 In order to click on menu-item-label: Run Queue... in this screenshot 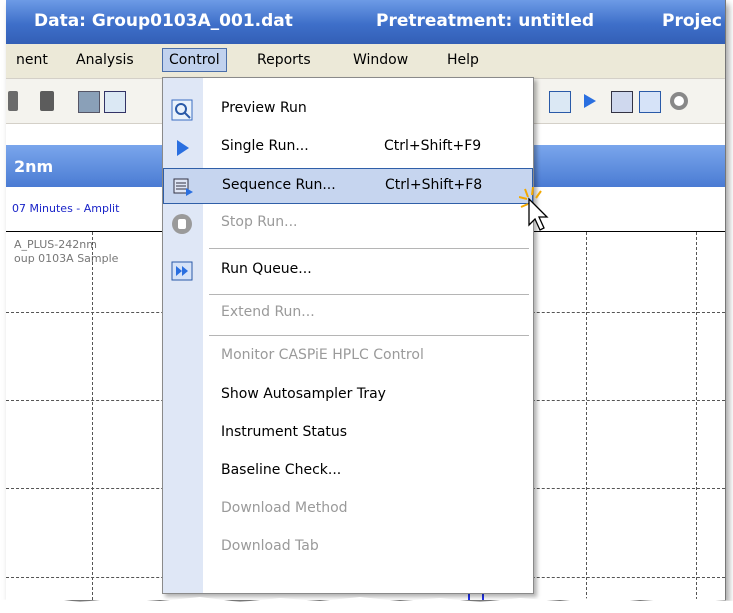, I will do `click(266, 269)`.